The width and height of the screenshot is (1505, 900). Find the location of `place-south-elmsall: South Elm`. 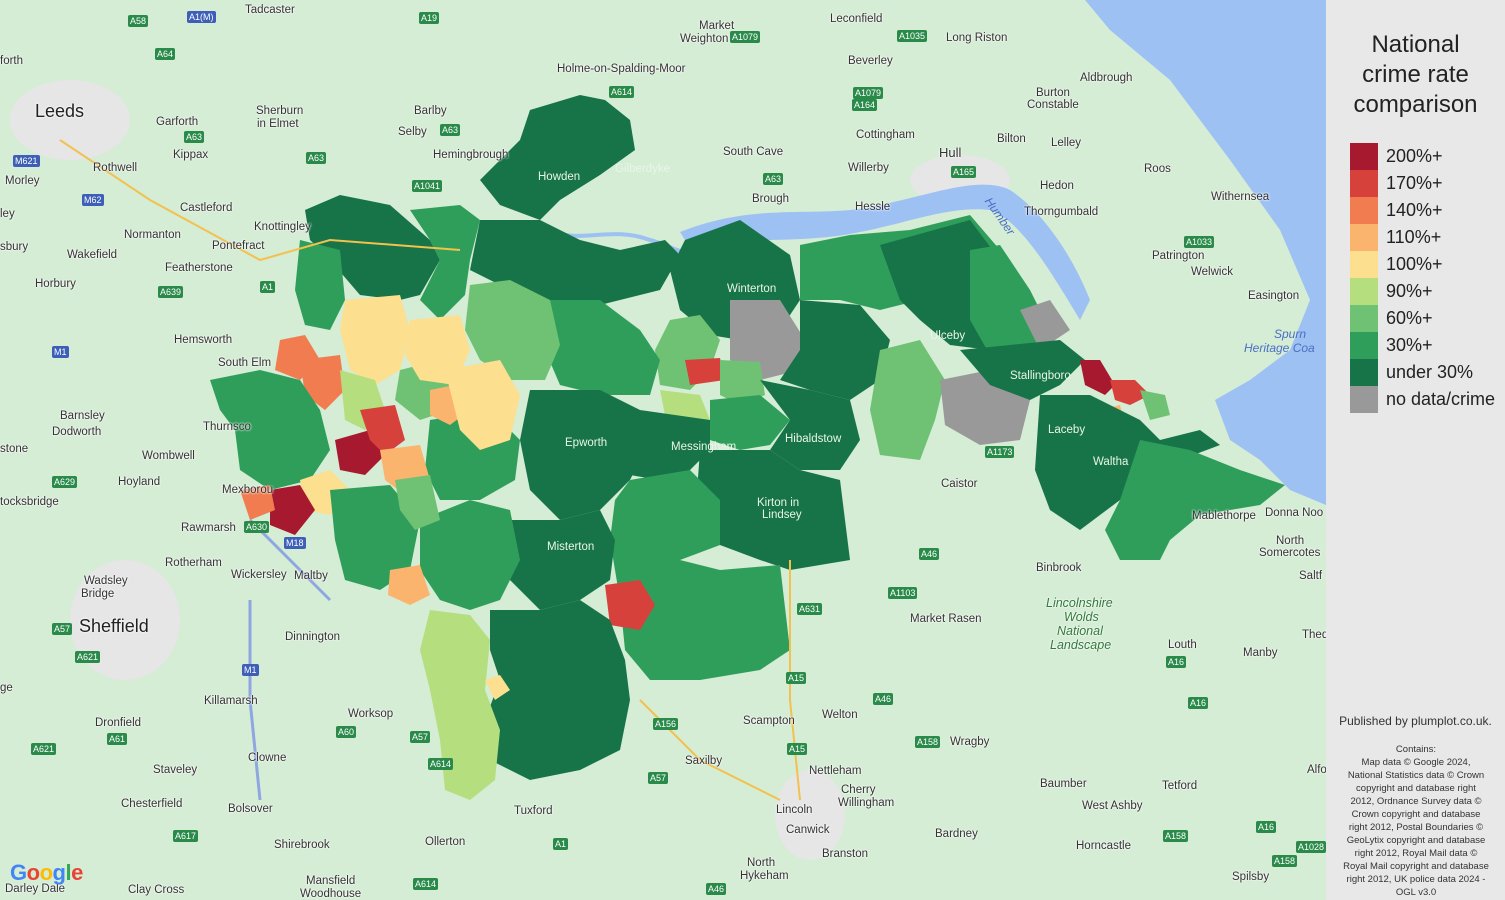

place-south-elmsall: South Elm is located at coordinates (244, 363).